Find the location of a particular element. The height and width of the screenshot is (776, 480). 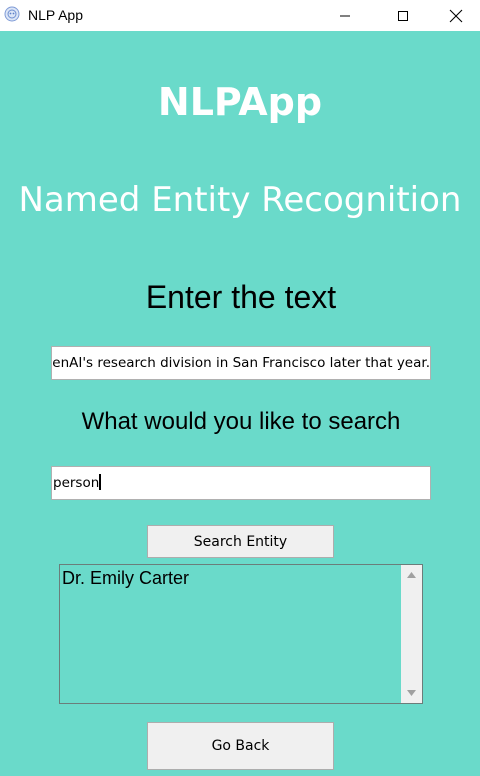

chevron-down-icon is located at coordinates (411, 693).